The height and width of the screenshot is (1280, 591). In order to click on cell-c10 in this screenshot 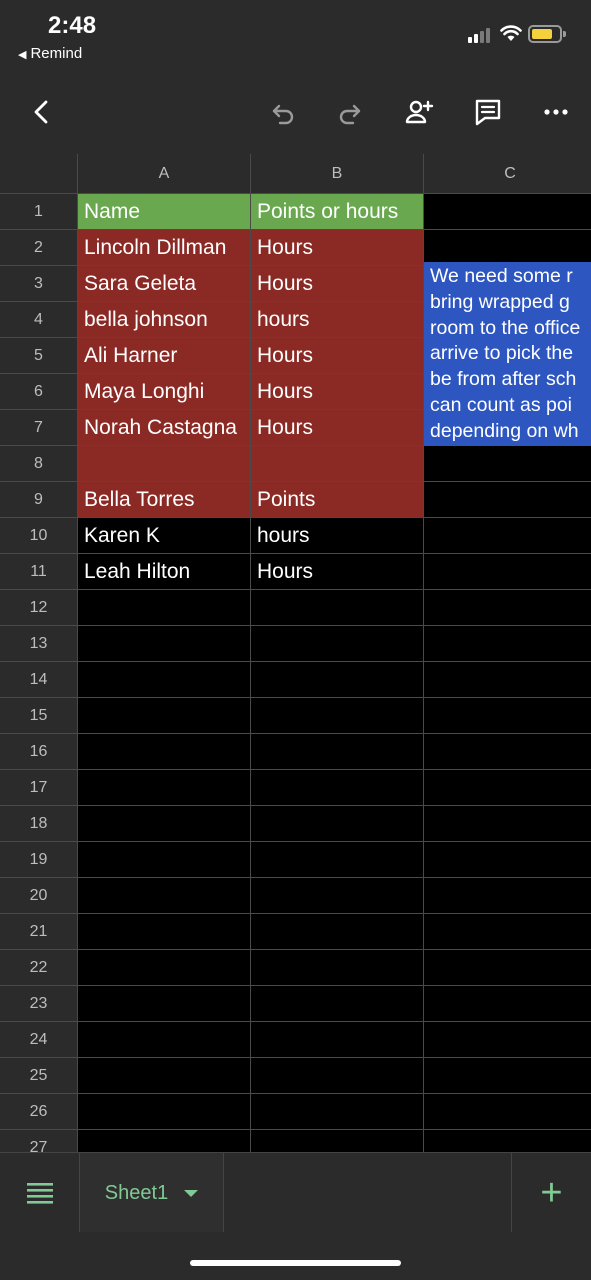, I will do `click(507, 536)`.